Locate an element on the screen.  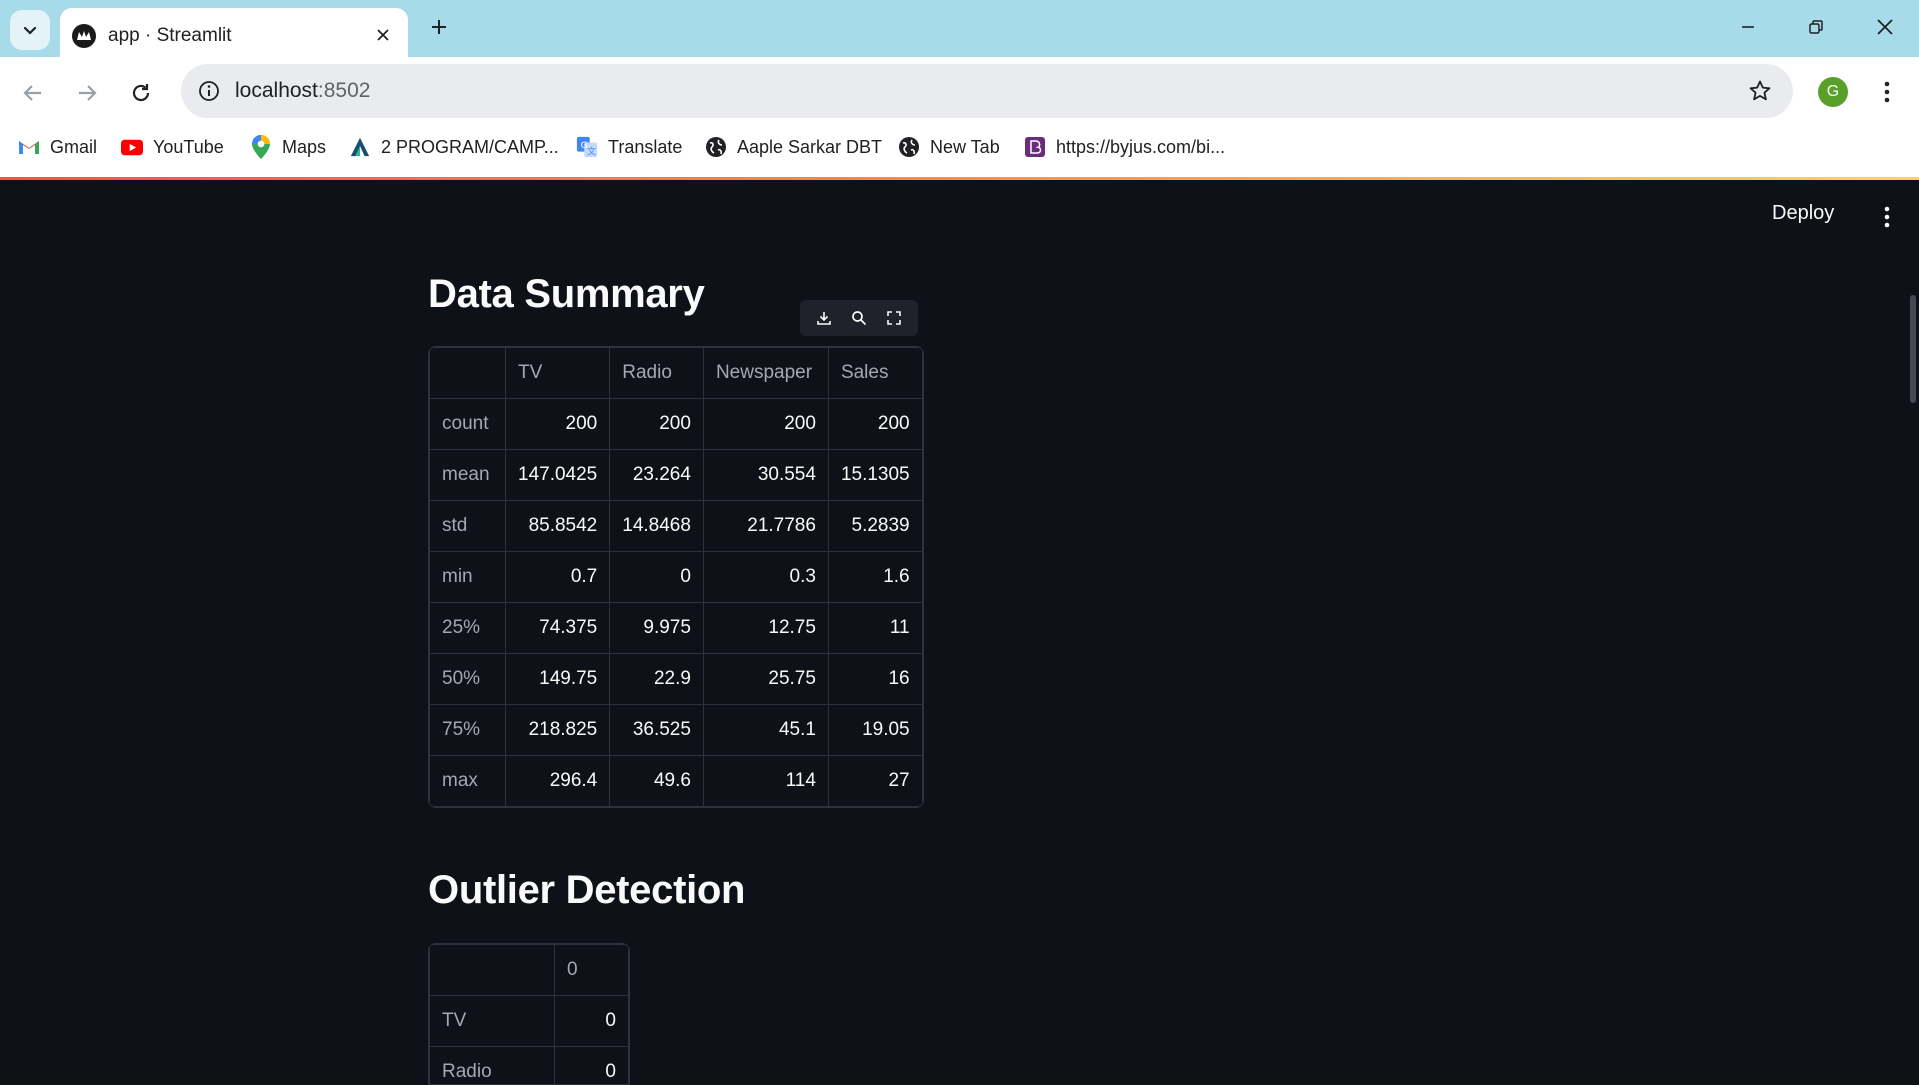
bookmark-translate: G文 Translate is located at coordinates (629, 147).